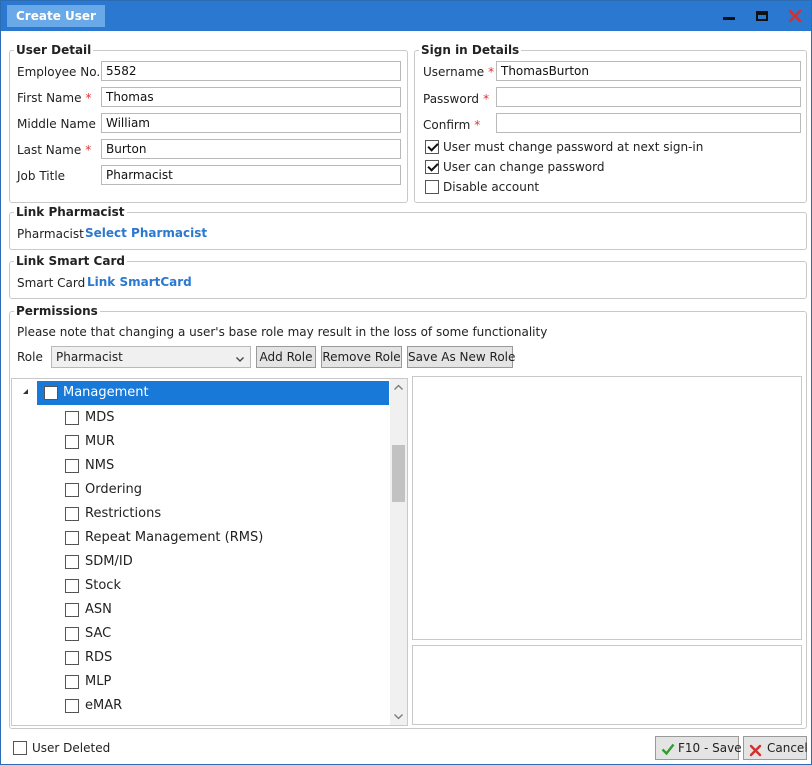 This screenshot has height=765, width=812. What do you see at coordinates (286, 357) in the screenshot?
I see `add-role-button: Add Role` at bounding box center [286, 357].